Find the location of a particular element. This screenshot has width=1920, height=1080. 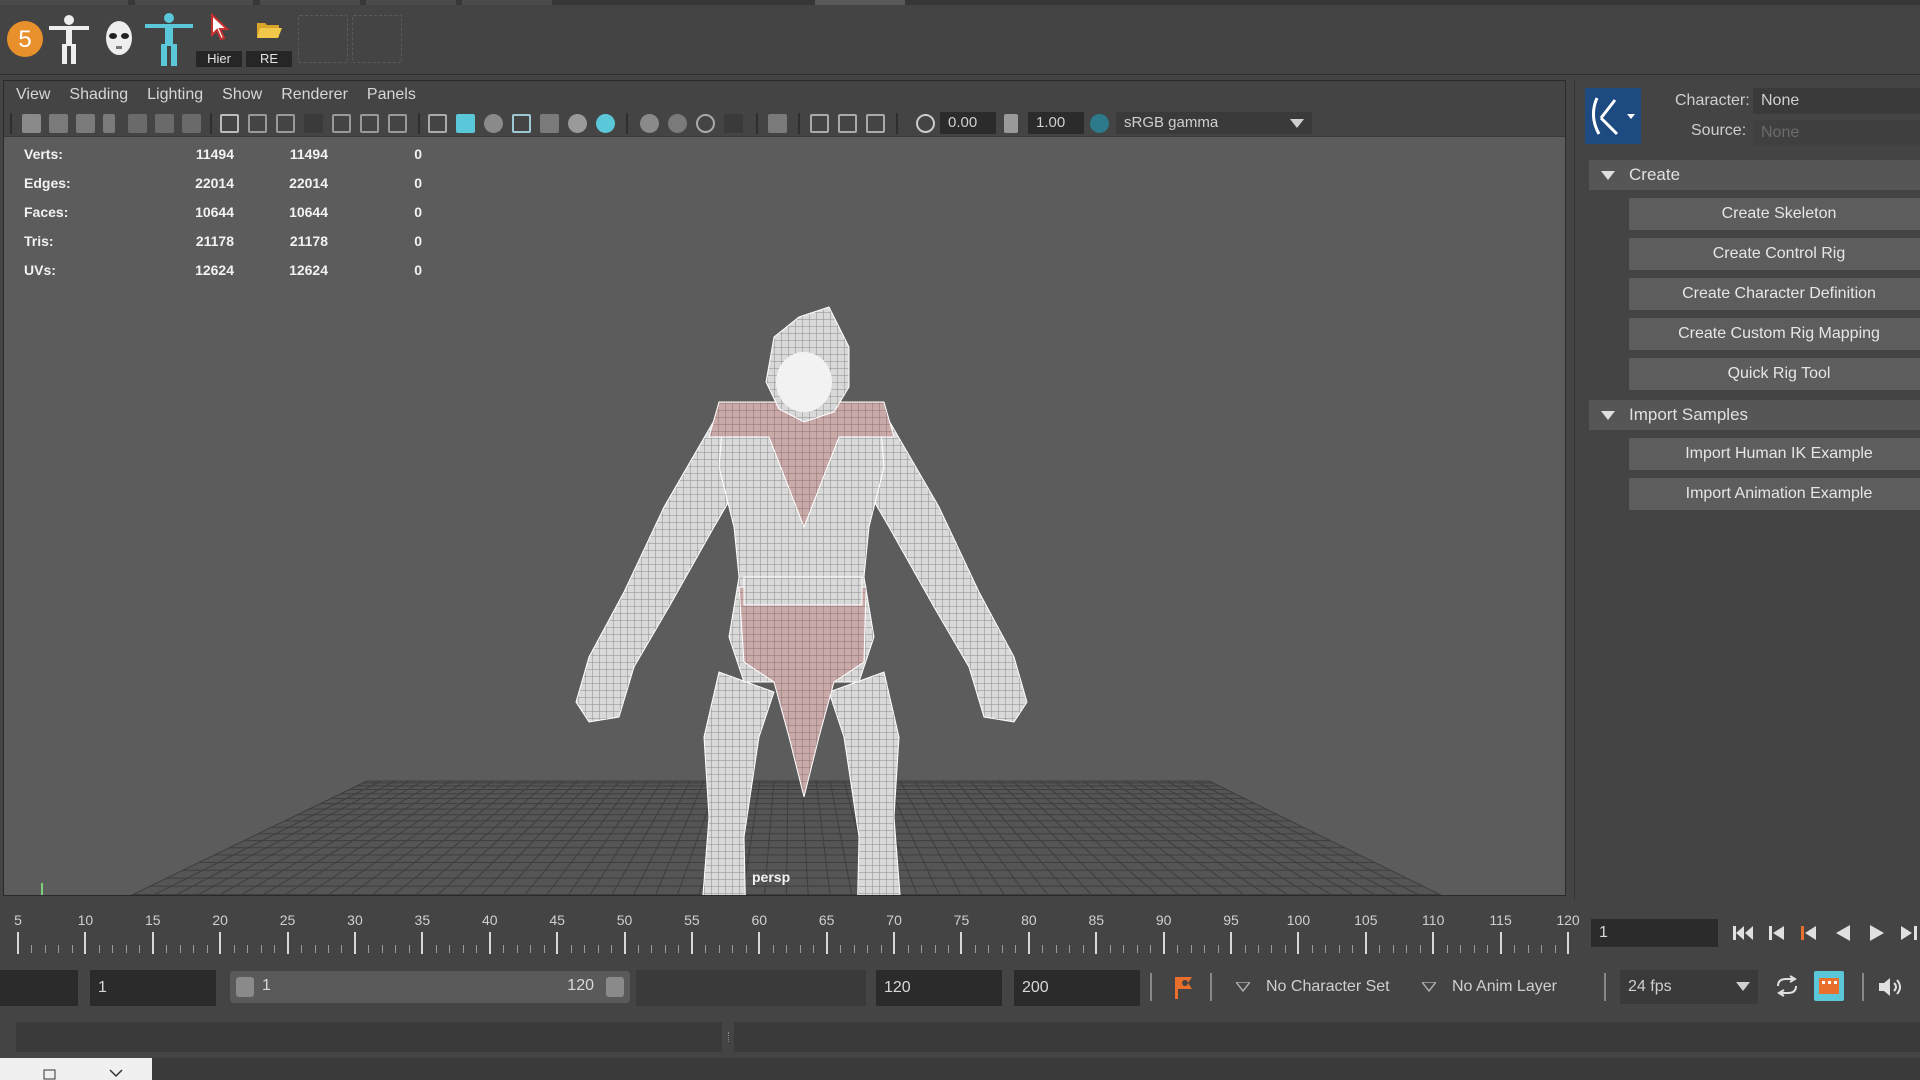

default-material-icon is located at coordinates (493, 123).